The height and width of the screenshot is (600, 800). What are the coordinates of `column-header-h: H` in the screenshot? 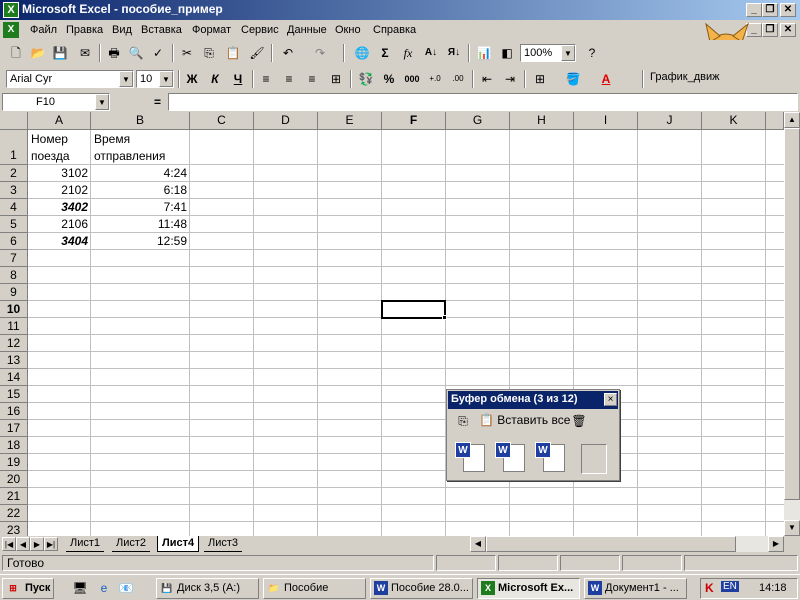 It's located at (542, 121).